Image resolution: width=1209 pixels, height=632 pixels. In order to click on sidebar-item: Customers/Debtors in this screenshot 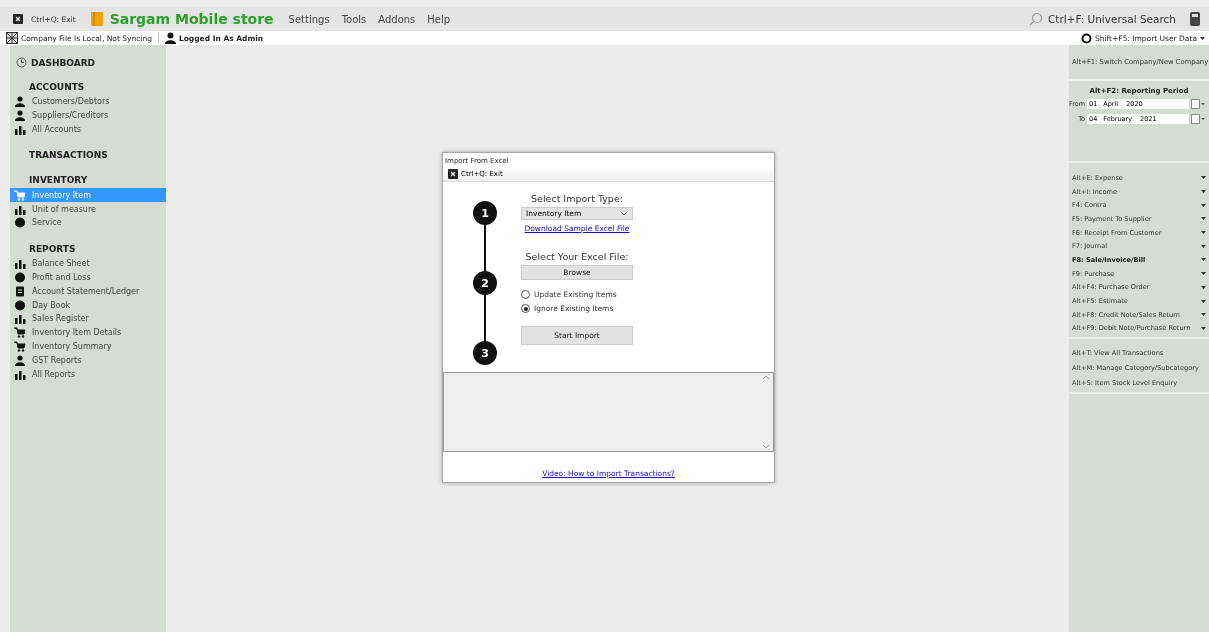, I will do `click(88, 102)`.